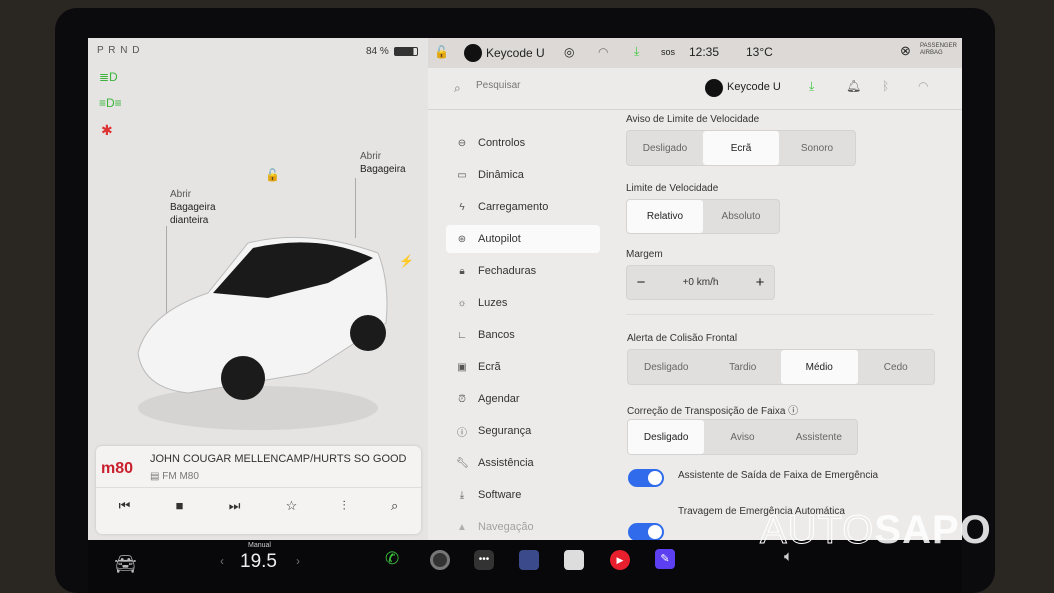 The height and width of the screenshot is (593, 1054). What do you see at coordinates (760, 282) in the screenshot?
I see `margin-increase-button: +` at bounding box center [760, 282].